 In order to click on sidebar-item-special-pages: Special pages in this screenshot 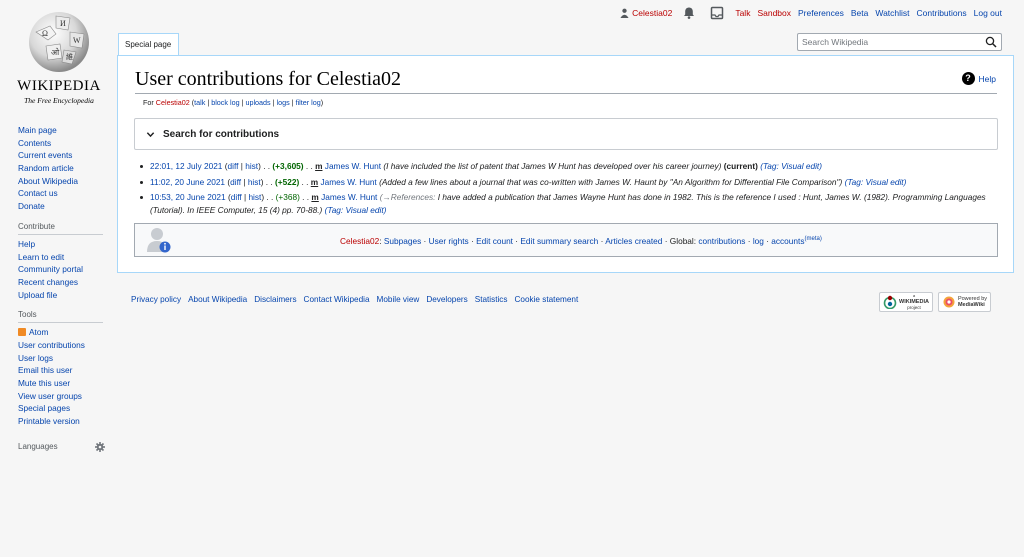, I will do `click(44, 408)`.